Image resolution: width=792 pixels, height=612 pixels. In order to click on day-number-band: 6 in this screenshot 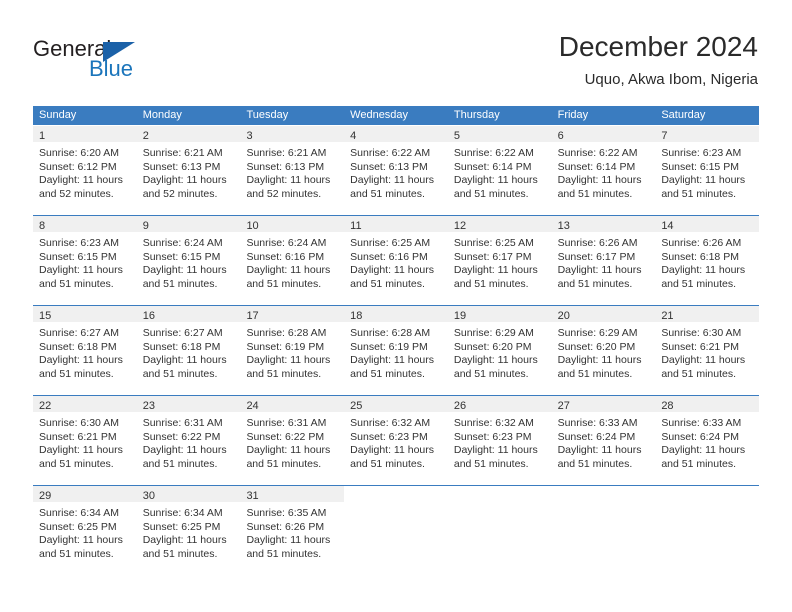, I will do `click(603, 134)`.